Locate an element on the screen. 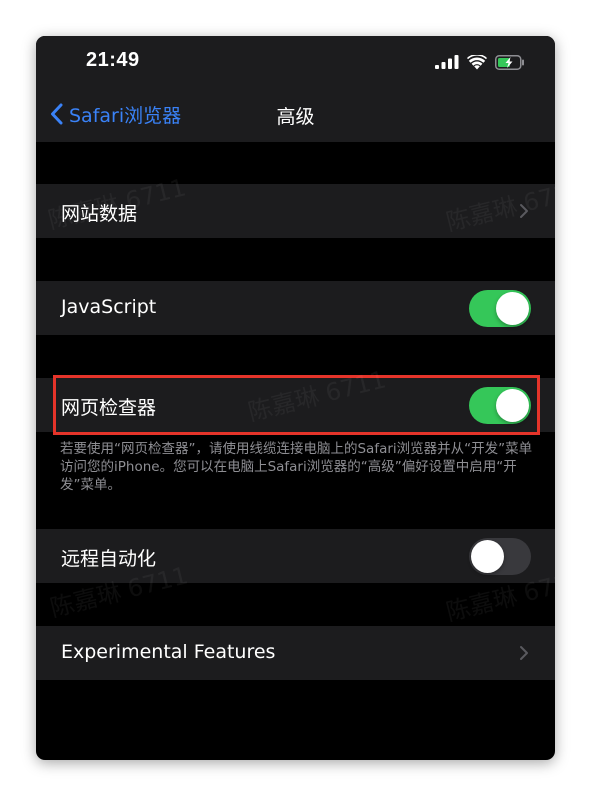 This screenshot has height=796, width=592. wifi-icon is located at coordinates (477, 61).